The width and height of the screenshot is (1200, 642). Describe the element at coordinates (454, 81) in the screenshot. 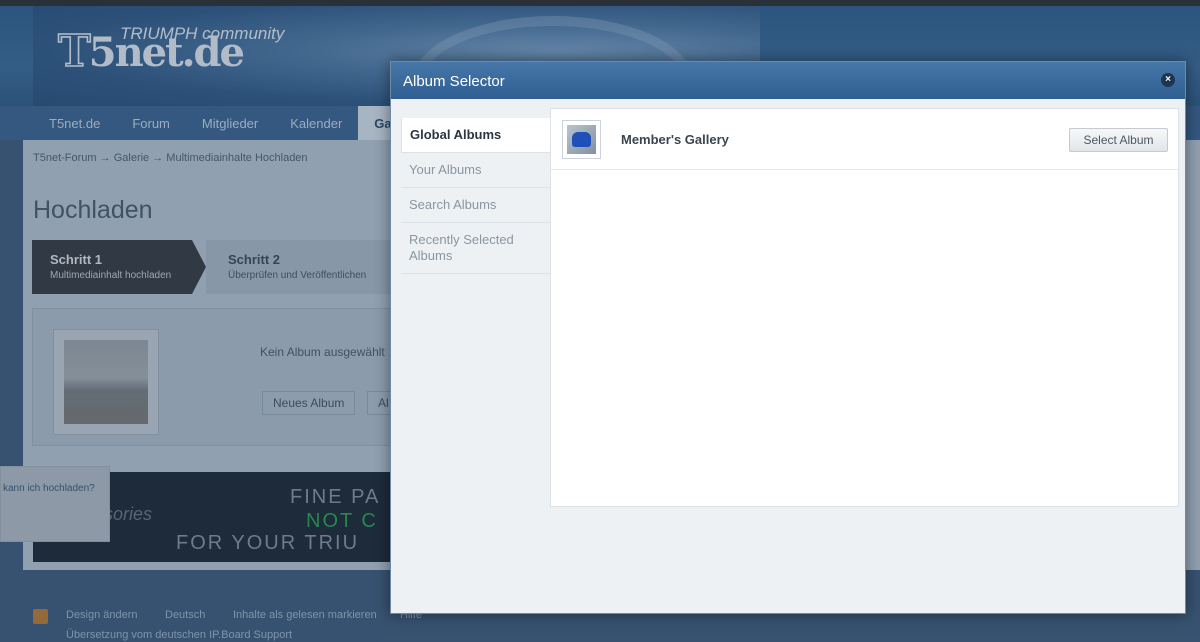

I see `modal-title: Album Selector` at that location.